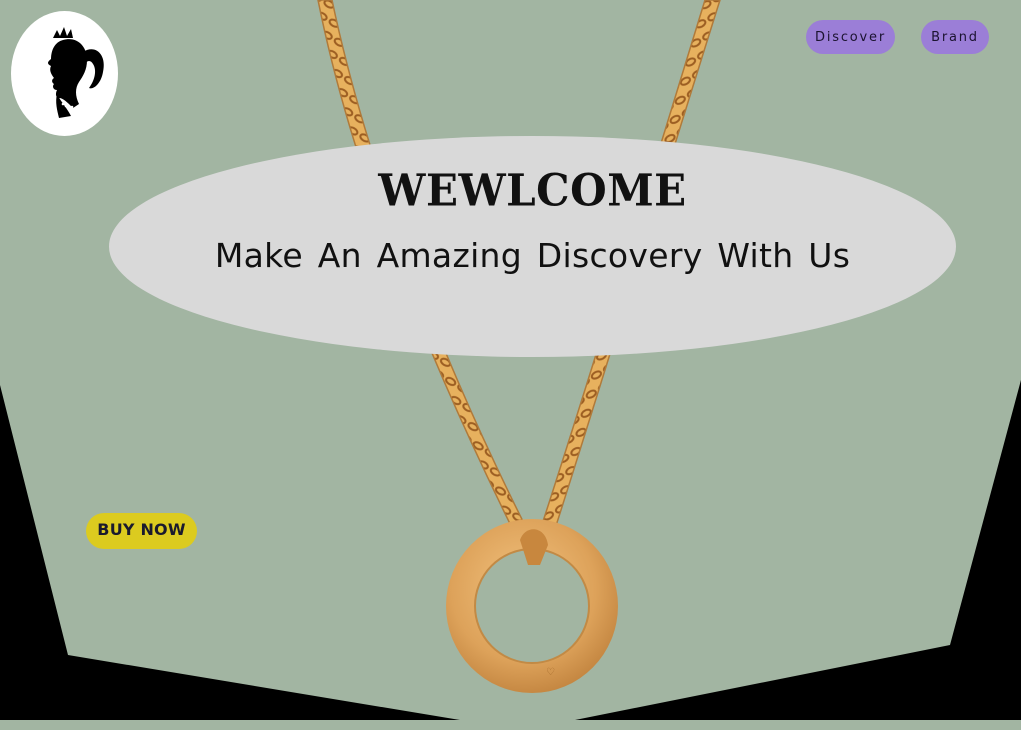  I want to click on logo, so click(64, 73).